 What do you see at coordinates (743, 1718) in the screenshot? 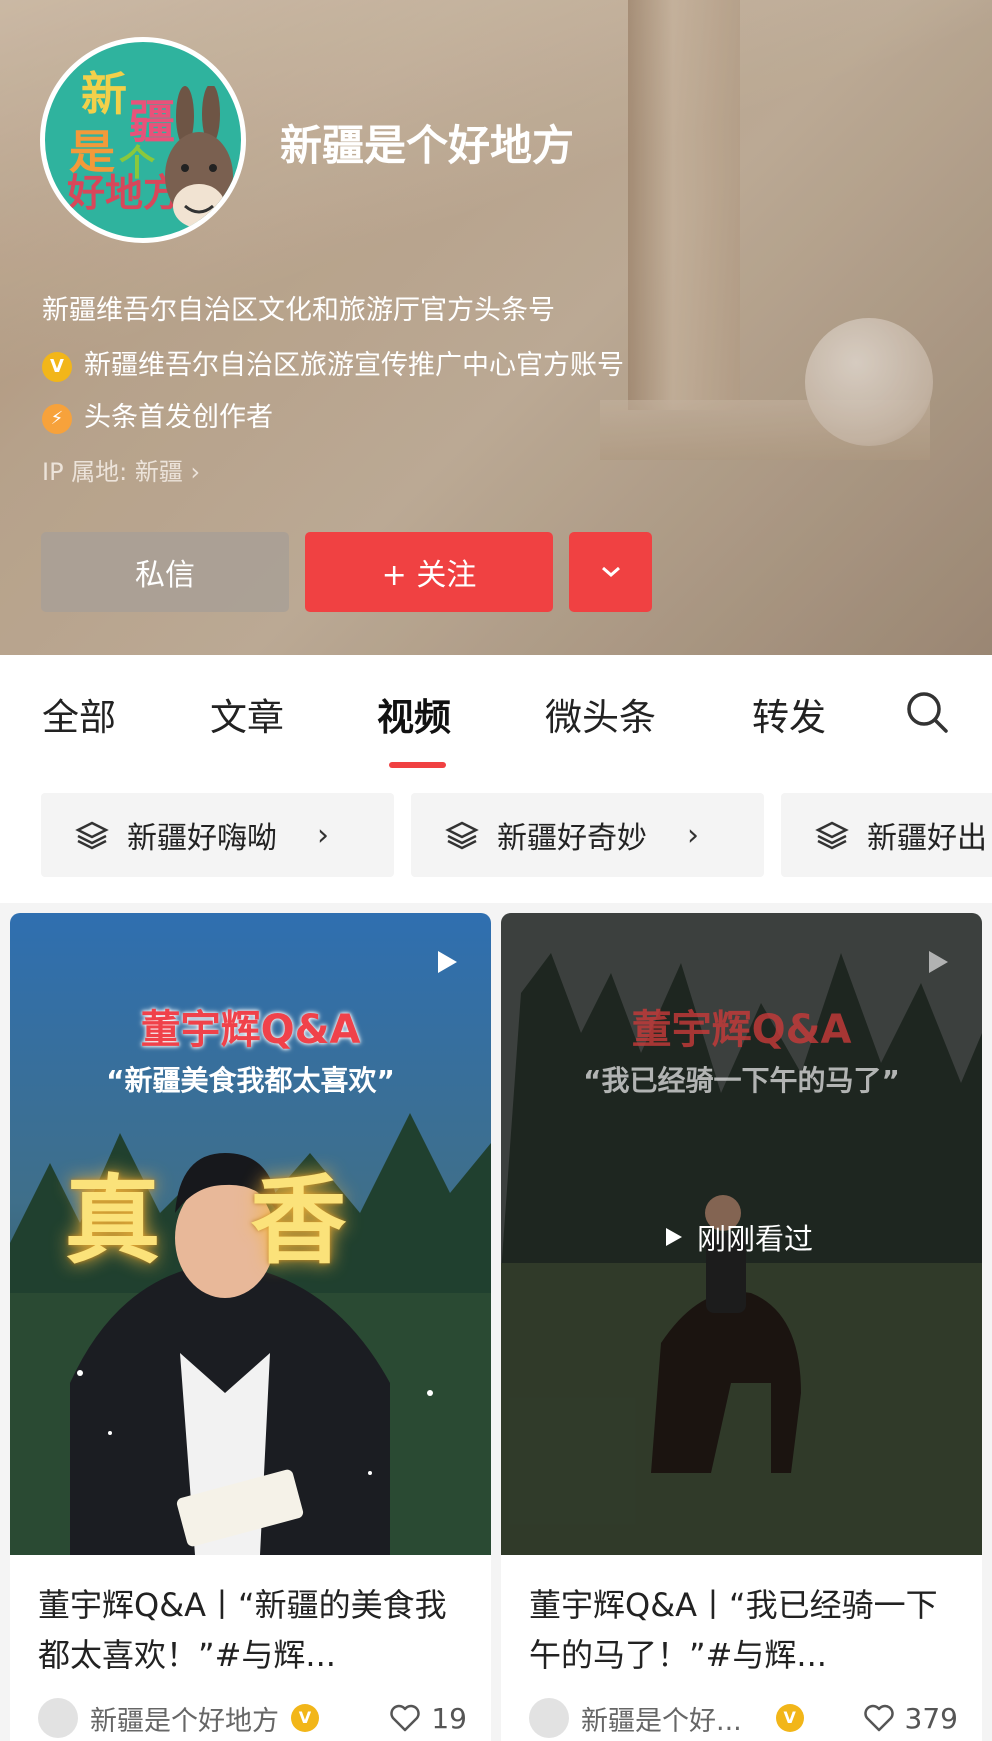
I see `video-meta: 新疆是个好... V 379` at bounding box center [743, 1718].